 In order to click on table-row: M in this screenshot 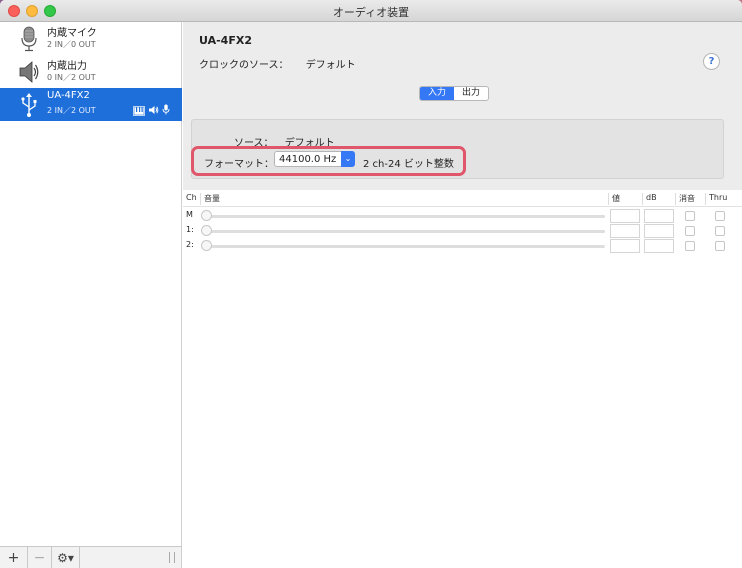, I will do `click(462, 216)`.